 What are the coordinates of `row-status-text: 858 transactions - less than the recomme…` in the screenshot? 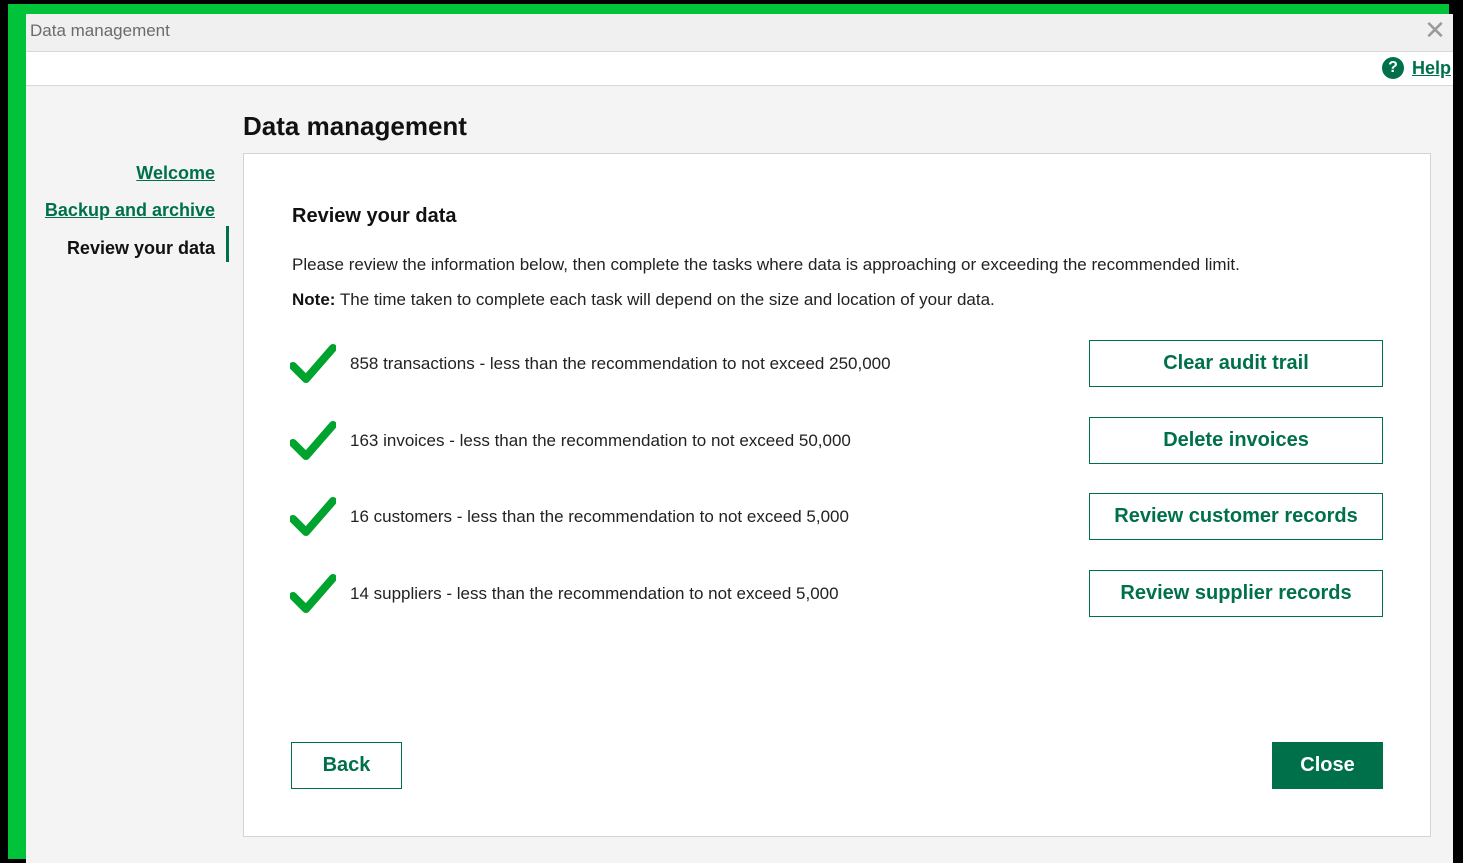 It's located at (620, 363).